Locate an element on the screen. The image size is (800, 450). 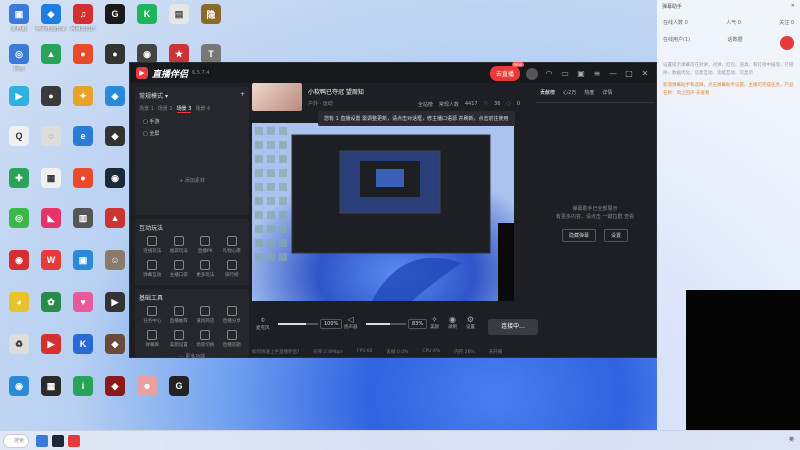
desktop-icon: ♫ 网易云音乐 is located at coordinates (83, 24).